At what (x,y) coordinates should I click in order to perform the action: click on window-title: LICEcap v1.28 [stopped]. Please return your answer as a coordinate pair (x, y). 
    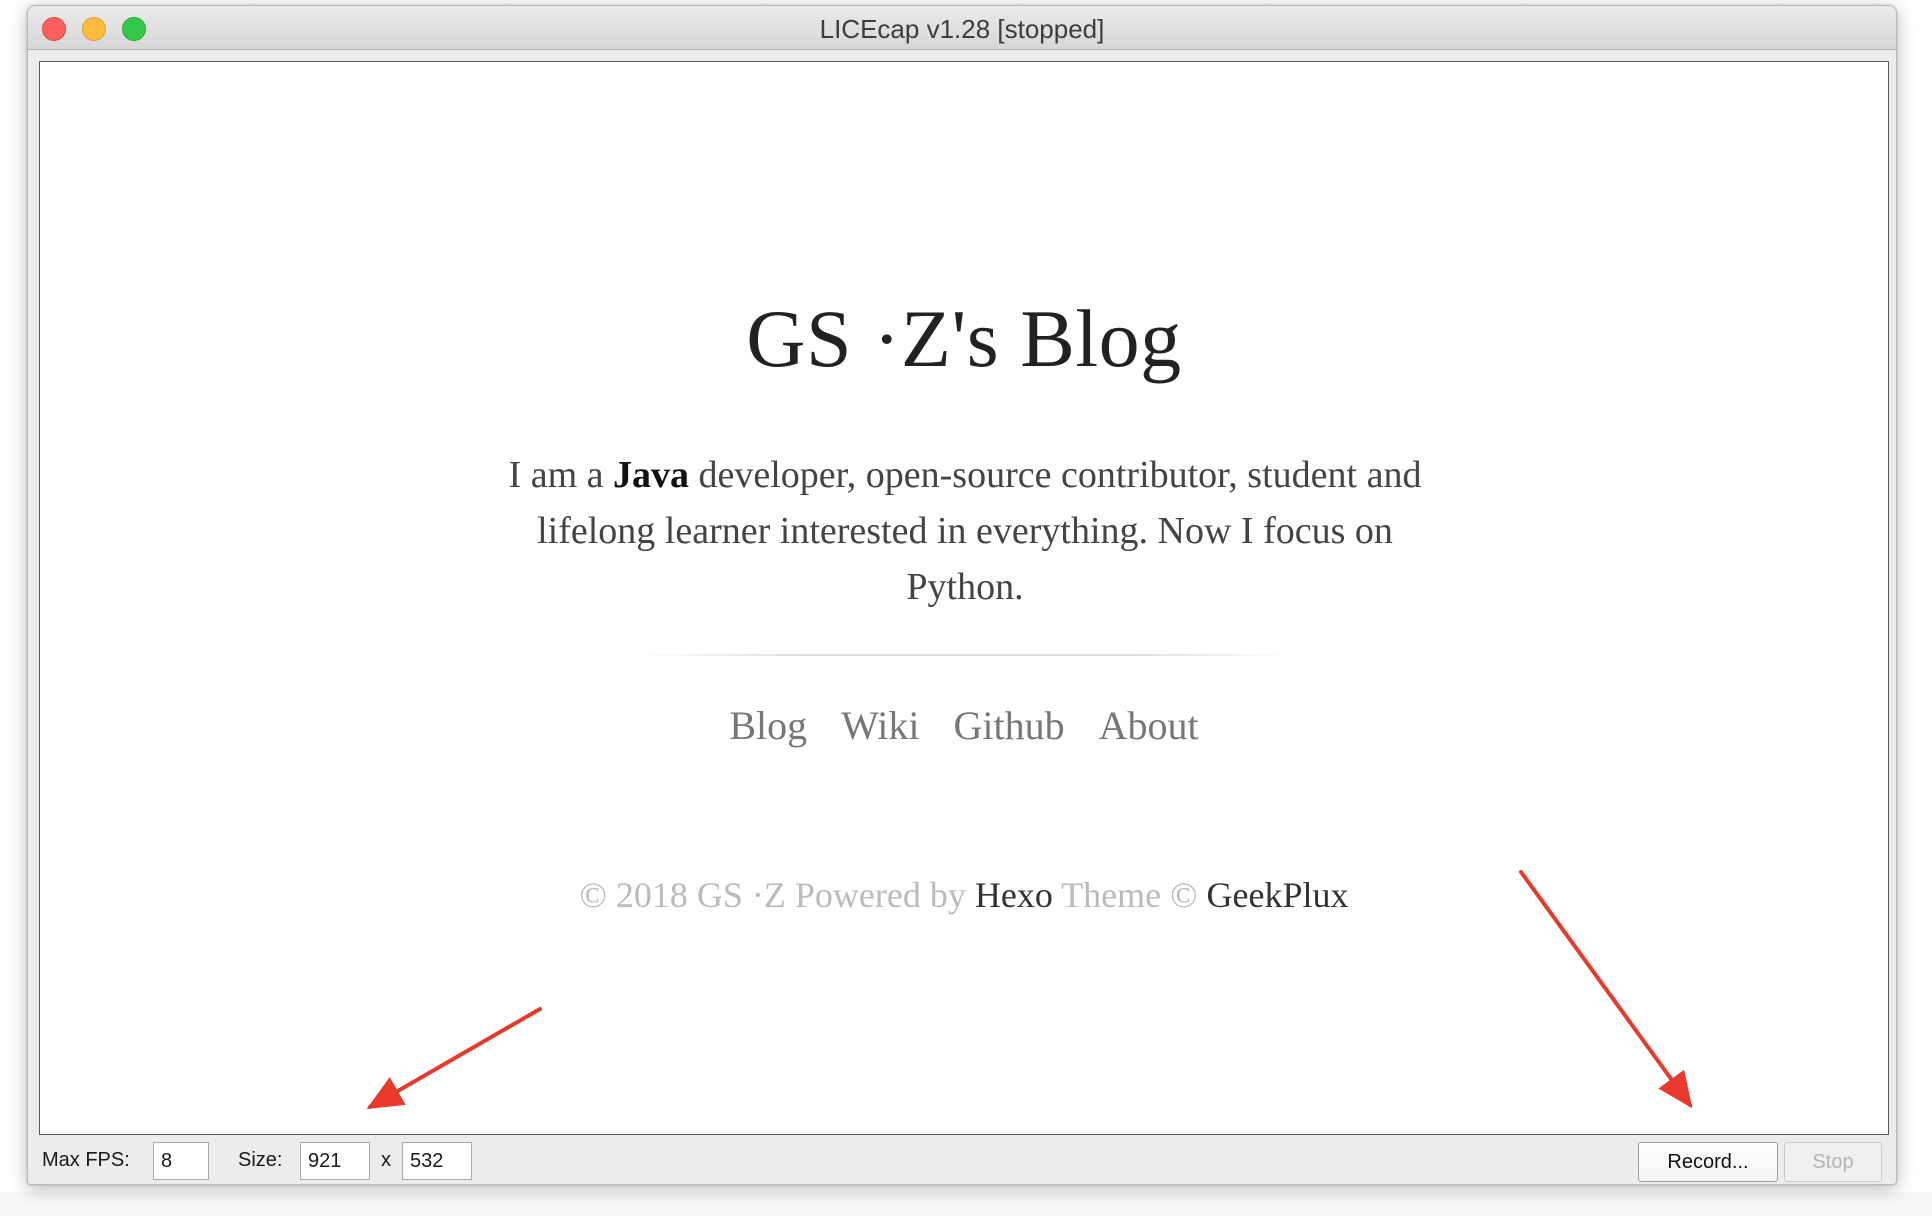
    Looking at the image, I should click on (962, 29).